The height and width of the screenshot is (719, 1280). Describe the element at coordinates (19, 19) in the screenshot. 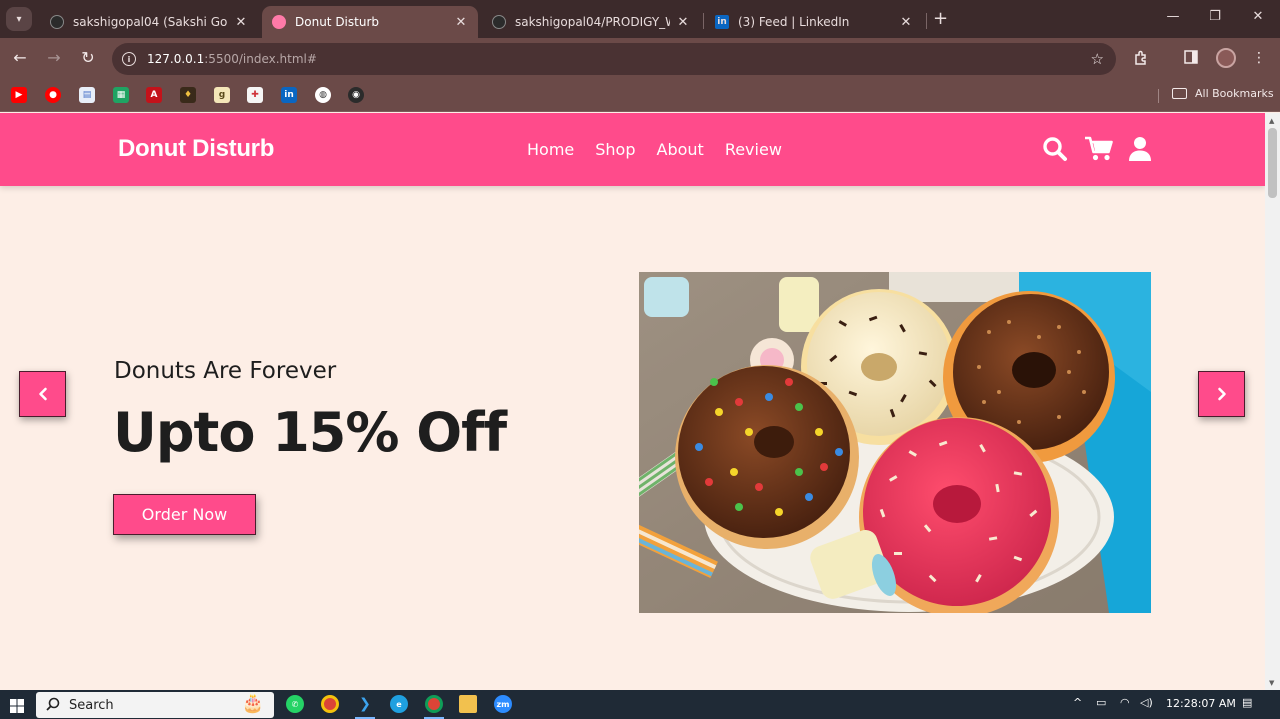

I see `tab-search-button: ▾` at that location.